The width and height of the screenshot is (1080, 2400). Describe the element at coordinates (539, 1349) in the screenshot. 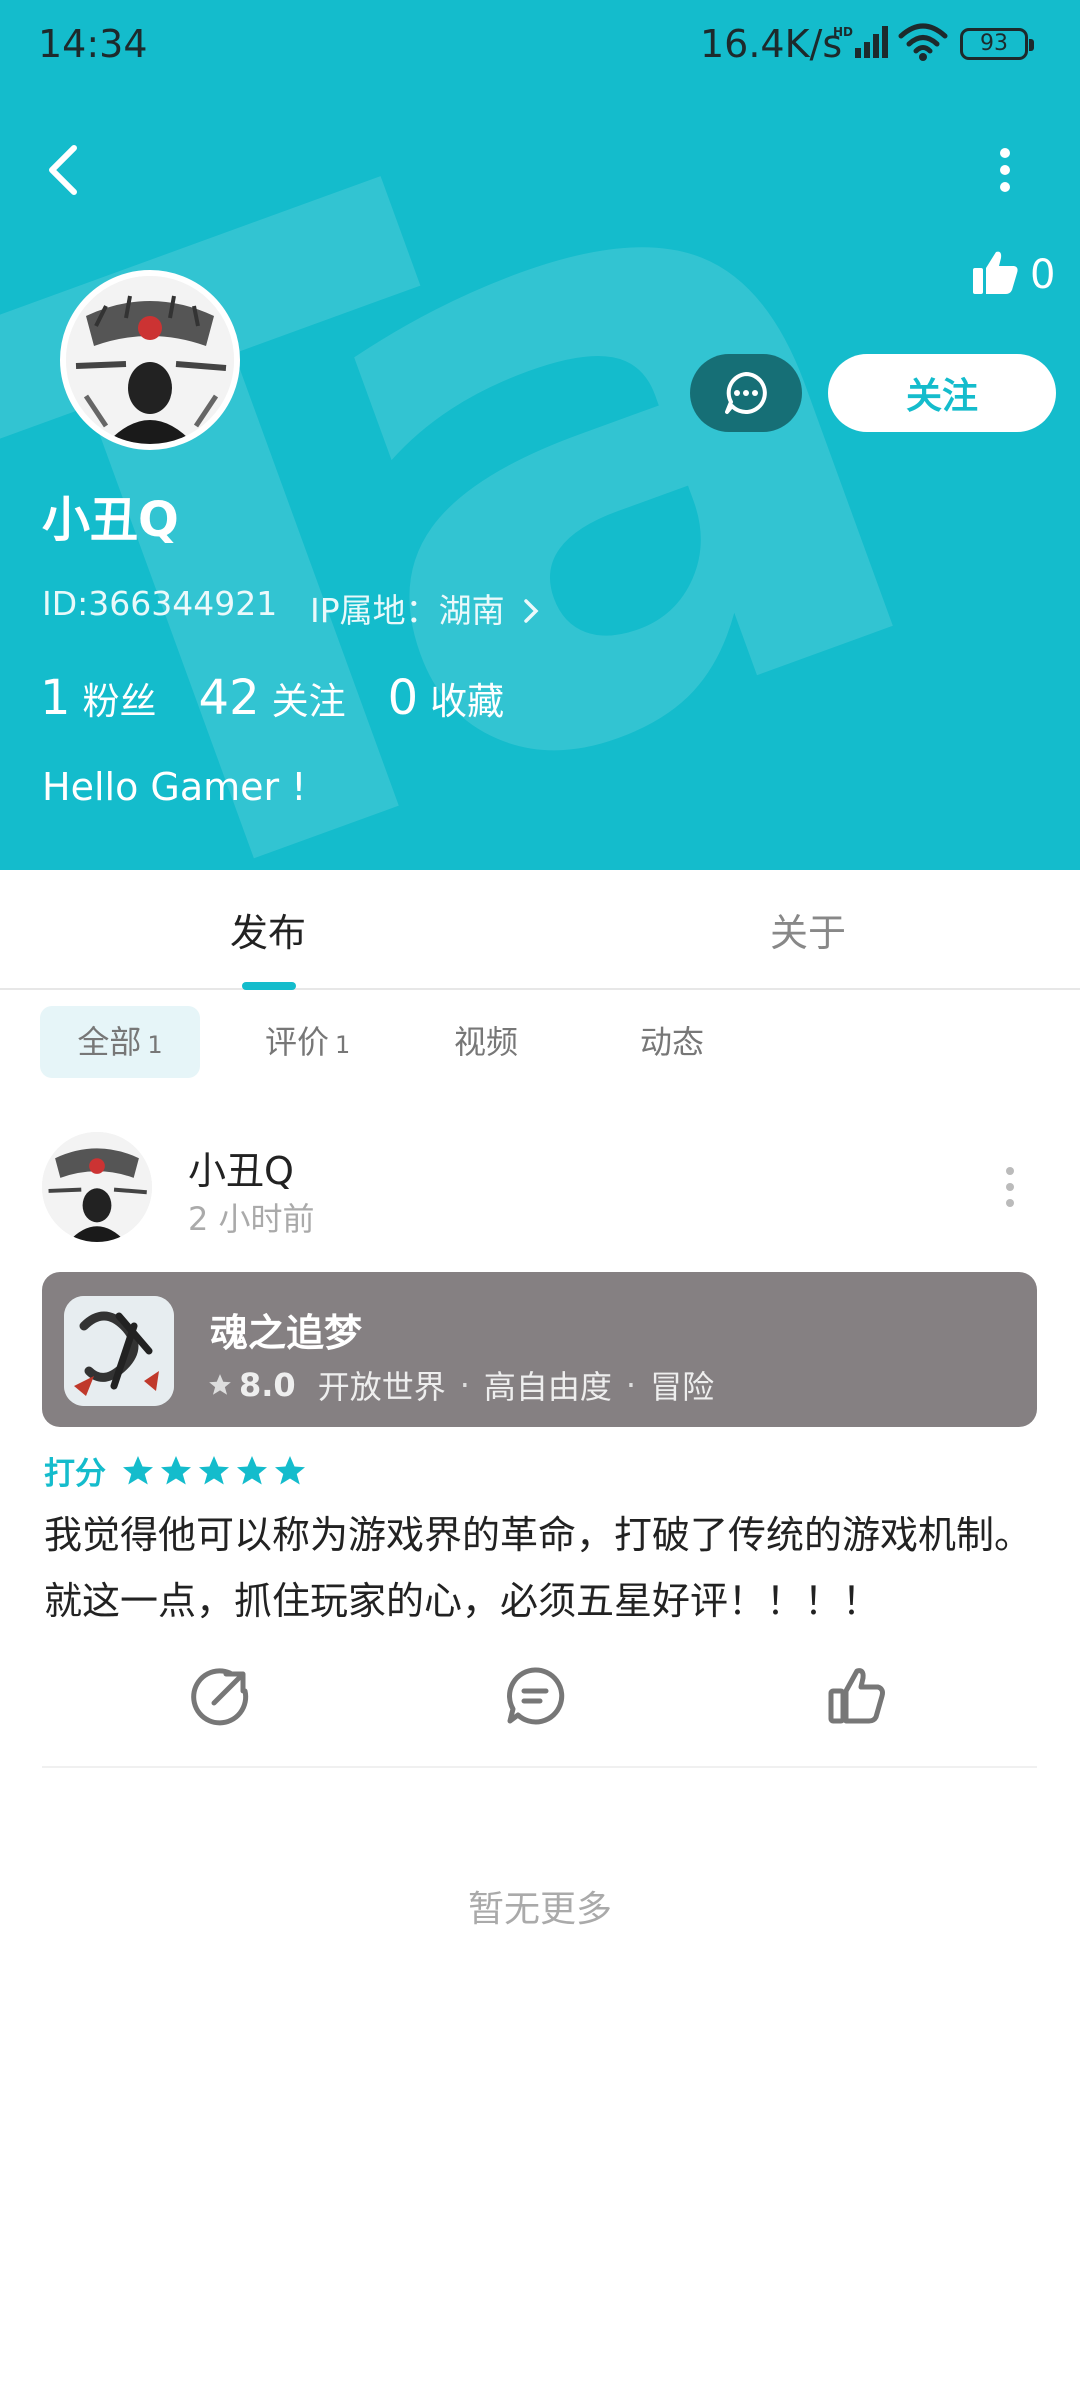

I see `game-card: 魂之追梦 8.0 开放世界 · 高自由度 · 冒险` at that location.